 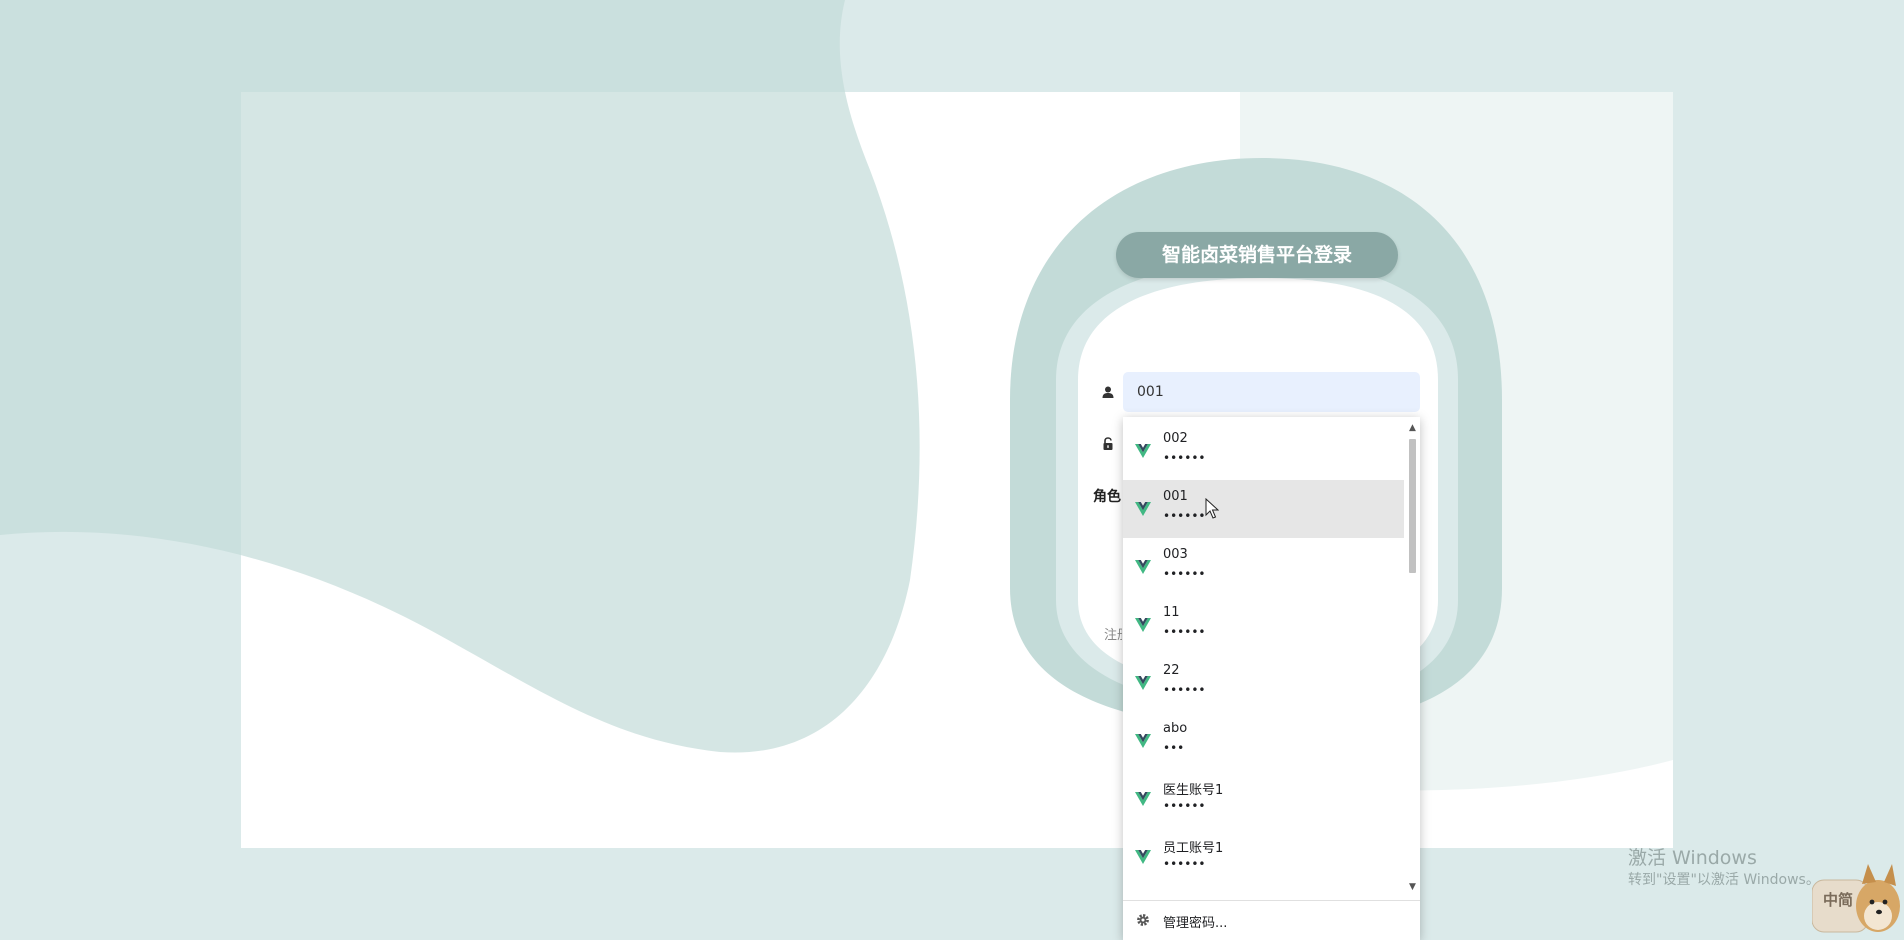 I want to click on scroll-down-icon: ▼, so click(x=1412, y=887).